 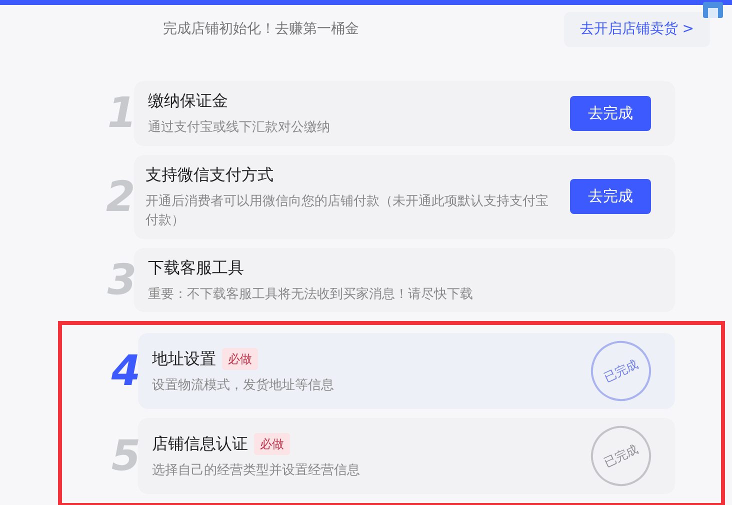 I want to click on step-description: 选择自己的经营类型并设置经营信息, so click(x=256, y=471).